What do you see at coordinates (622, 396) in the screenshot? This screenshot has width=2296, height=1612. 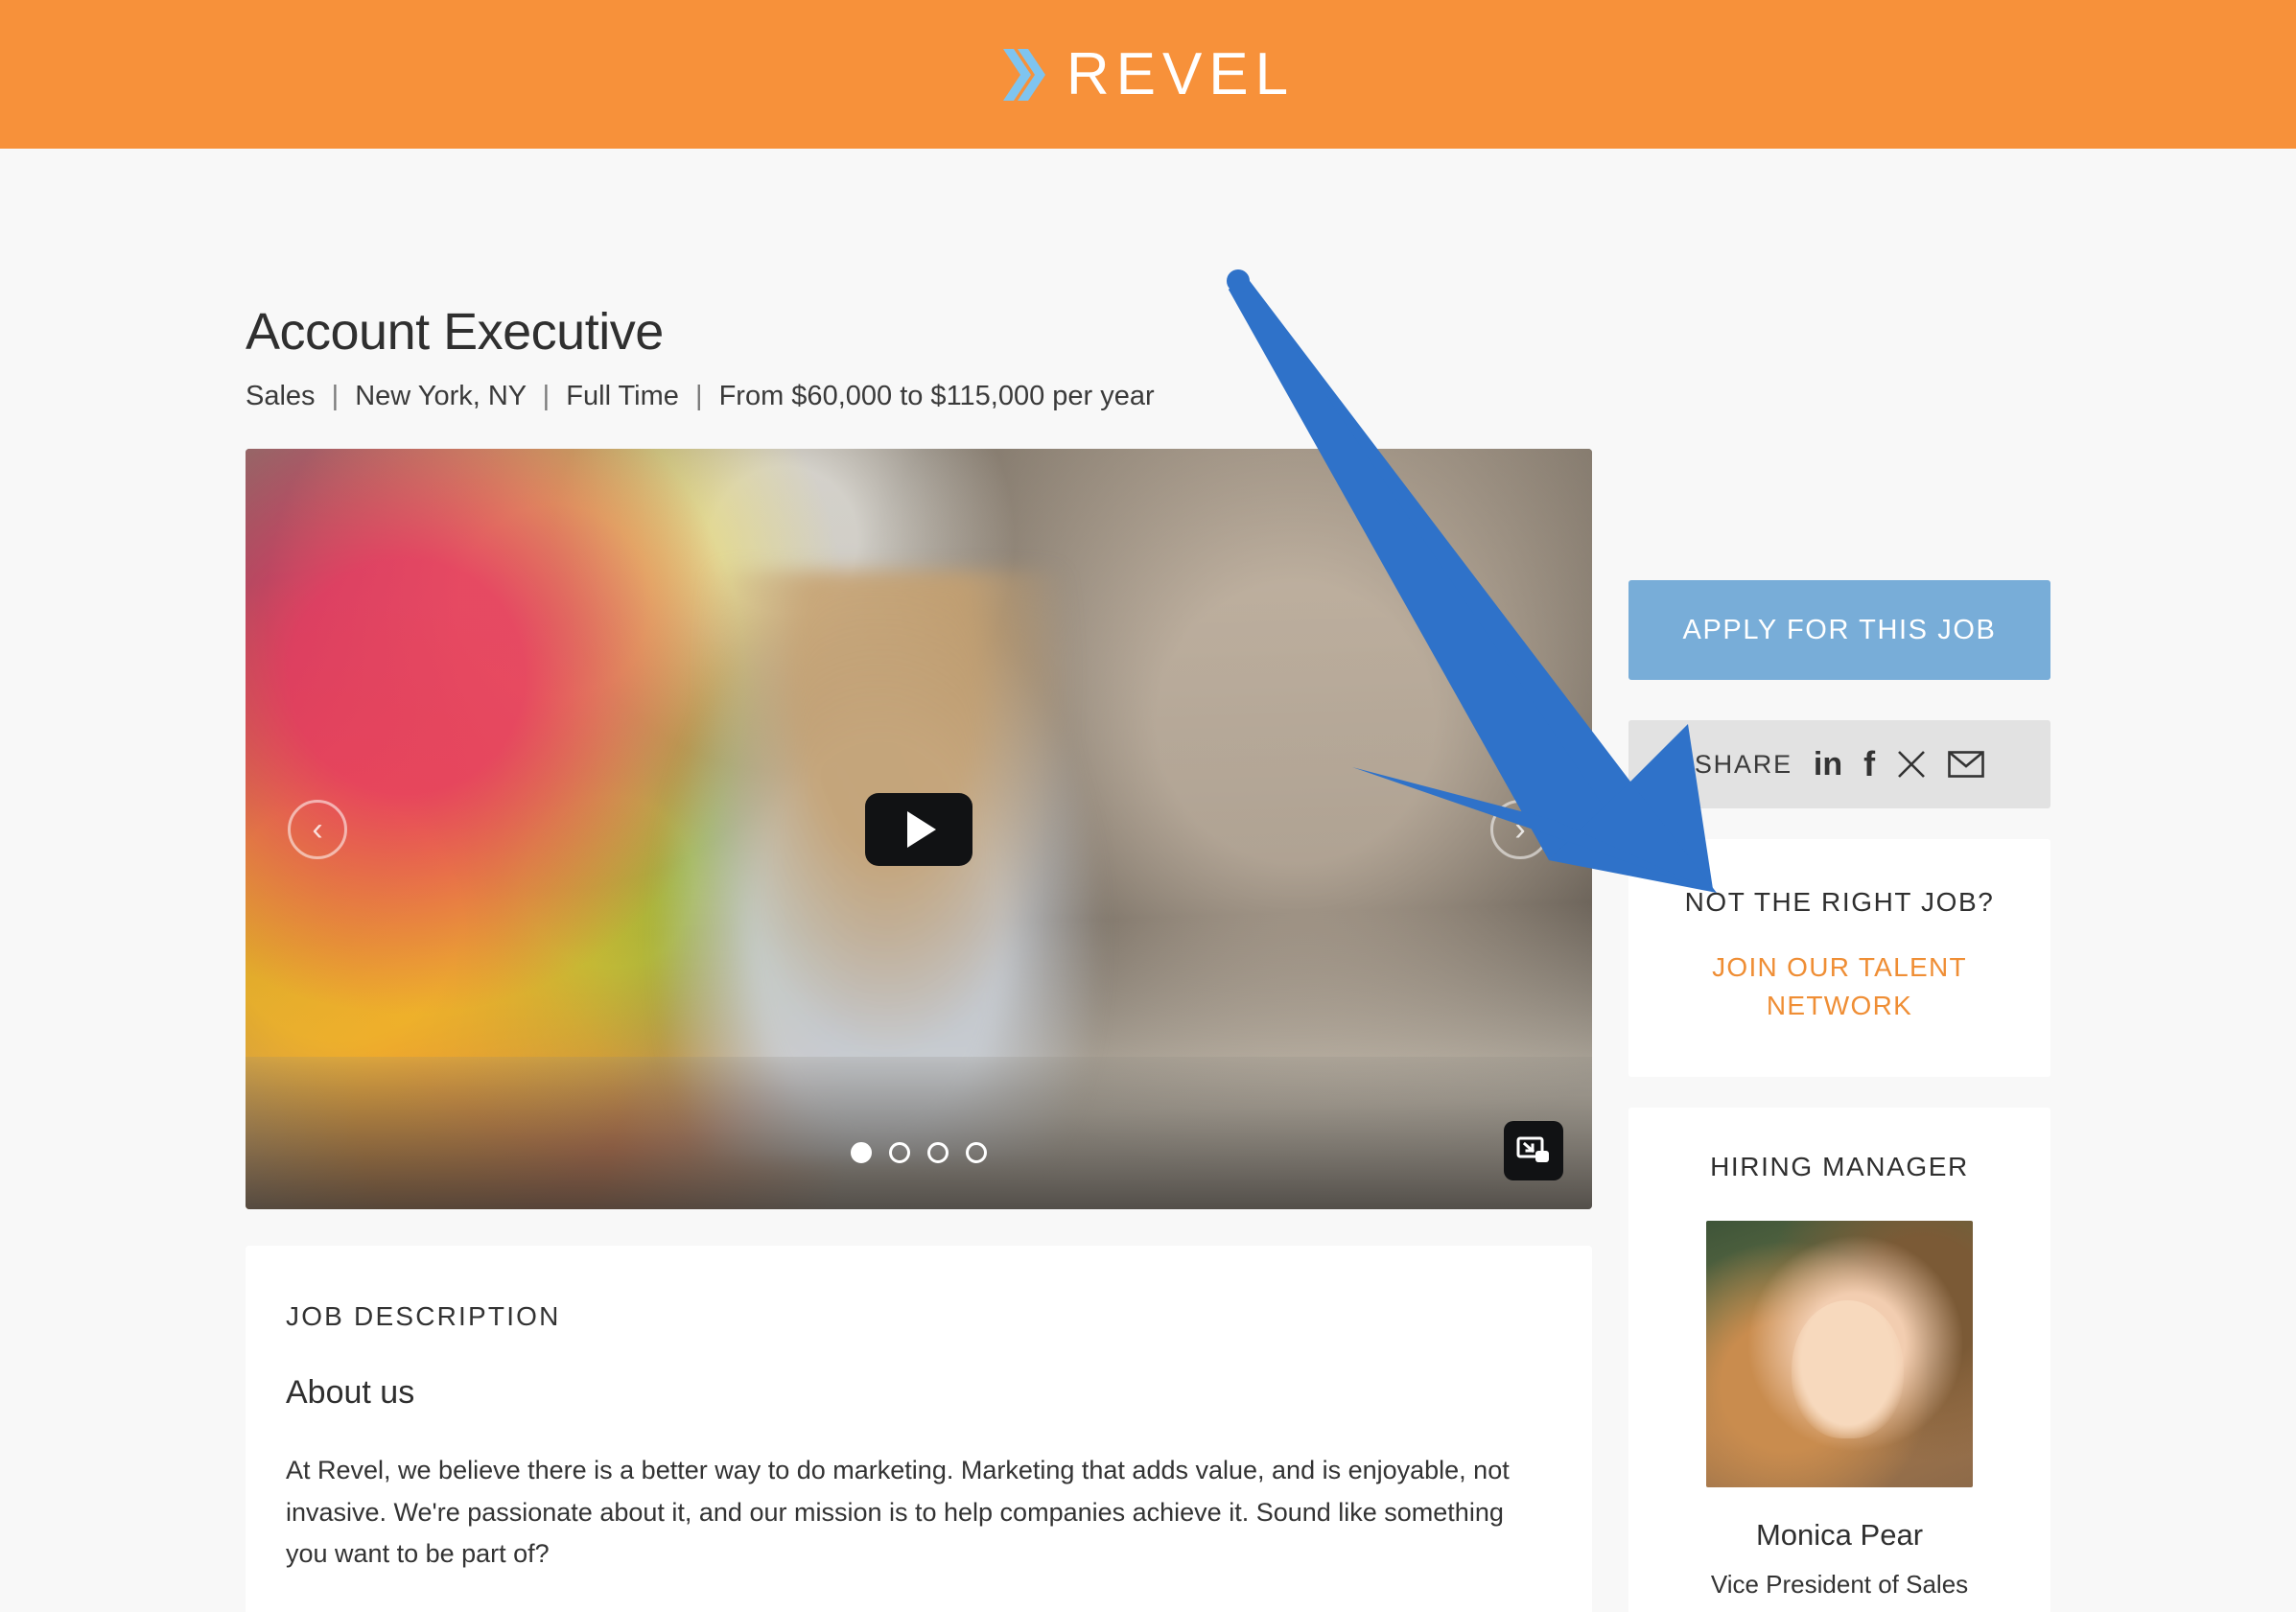 I see `job-employment-type: Full Time` at bounding box center [622, 396].